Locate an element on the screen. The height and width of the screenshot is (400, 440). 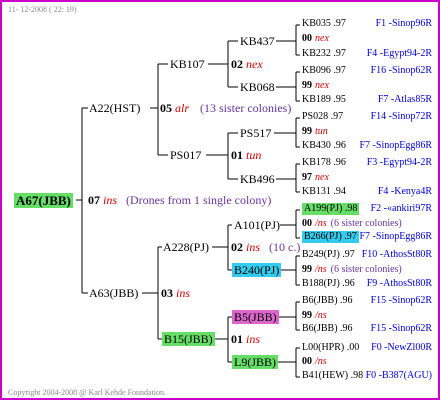
row-2-id: KB232 .97 is located at coordinates (324, 54).